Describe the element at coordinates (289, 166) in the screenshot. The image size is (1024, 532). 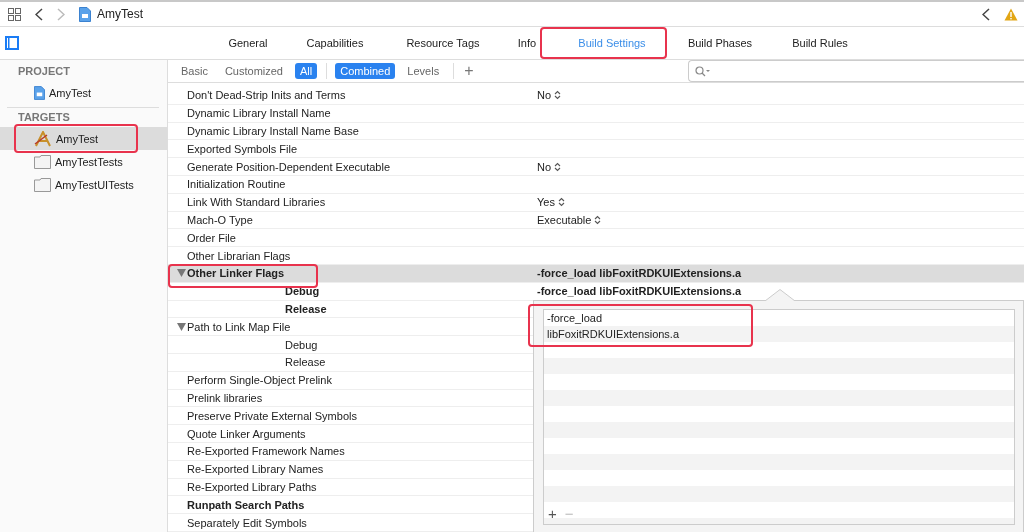
I see `setting-name: Generate Position-Dependent Executable` at that location.